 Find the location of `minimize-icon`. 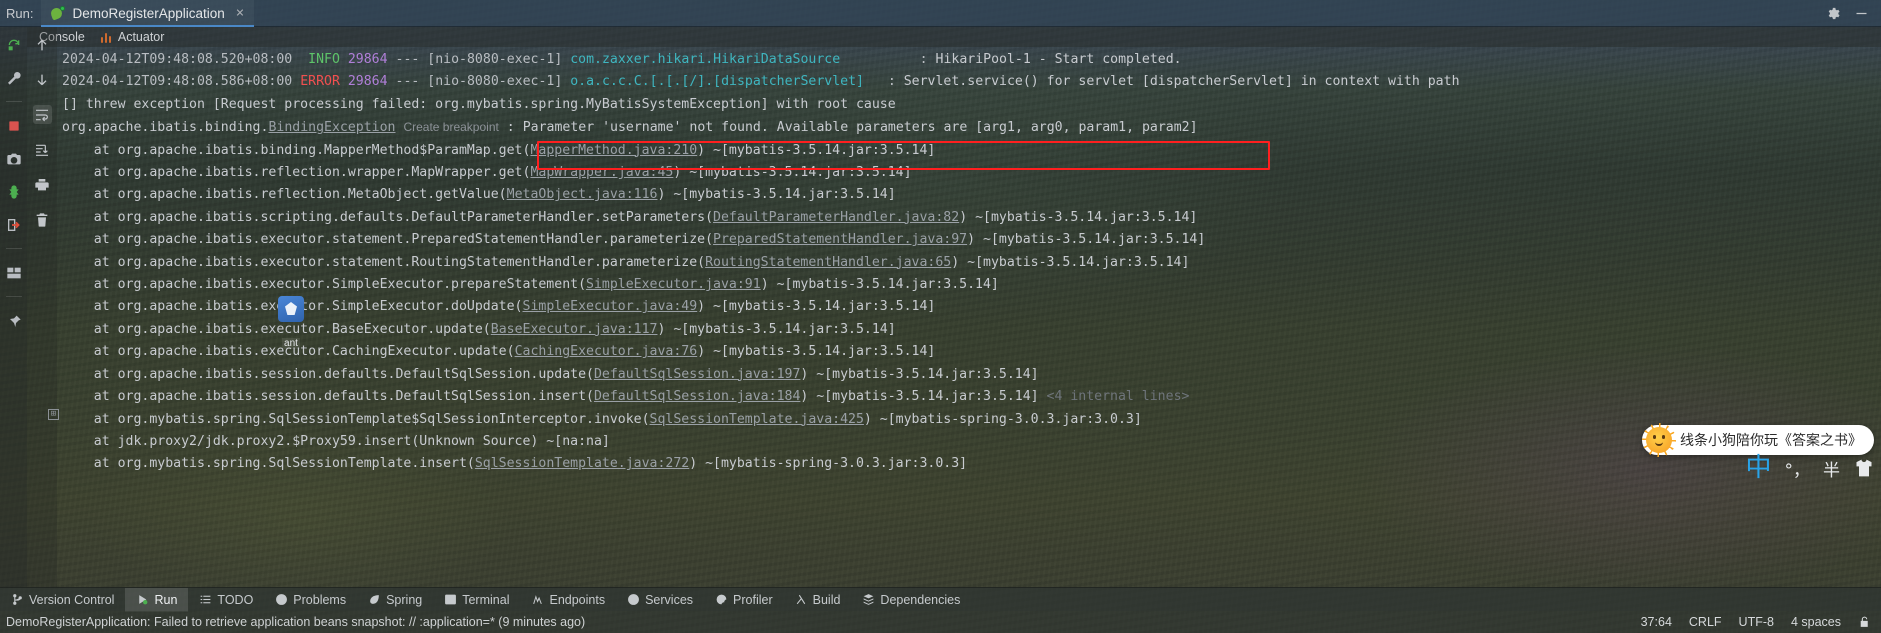

minimize-icon is located at coordinates (1861, 13).